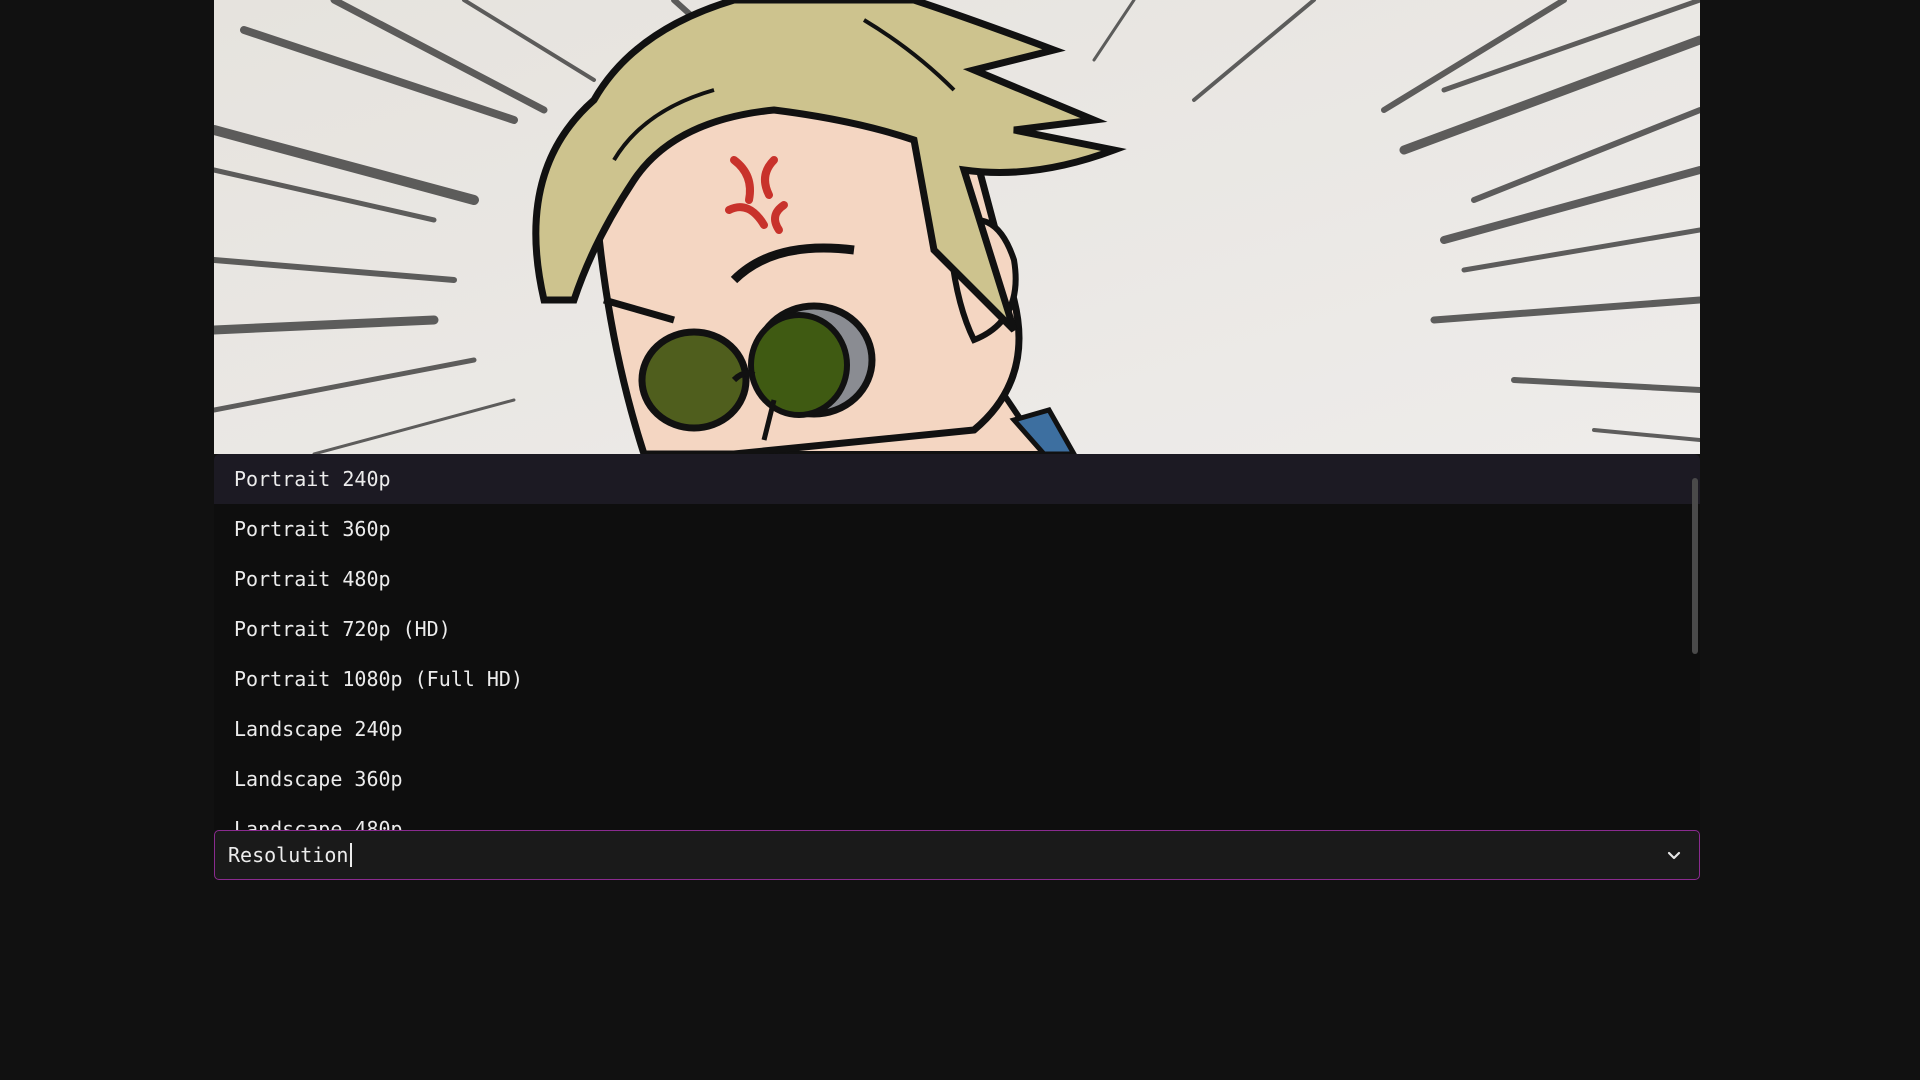 This screenshot has width=1920, height=1080. What do you see at coordinates (957, 779) in the screenshot?
I see `option-landscape-360p: Landscape 360p` at bounding box center [957, 779].